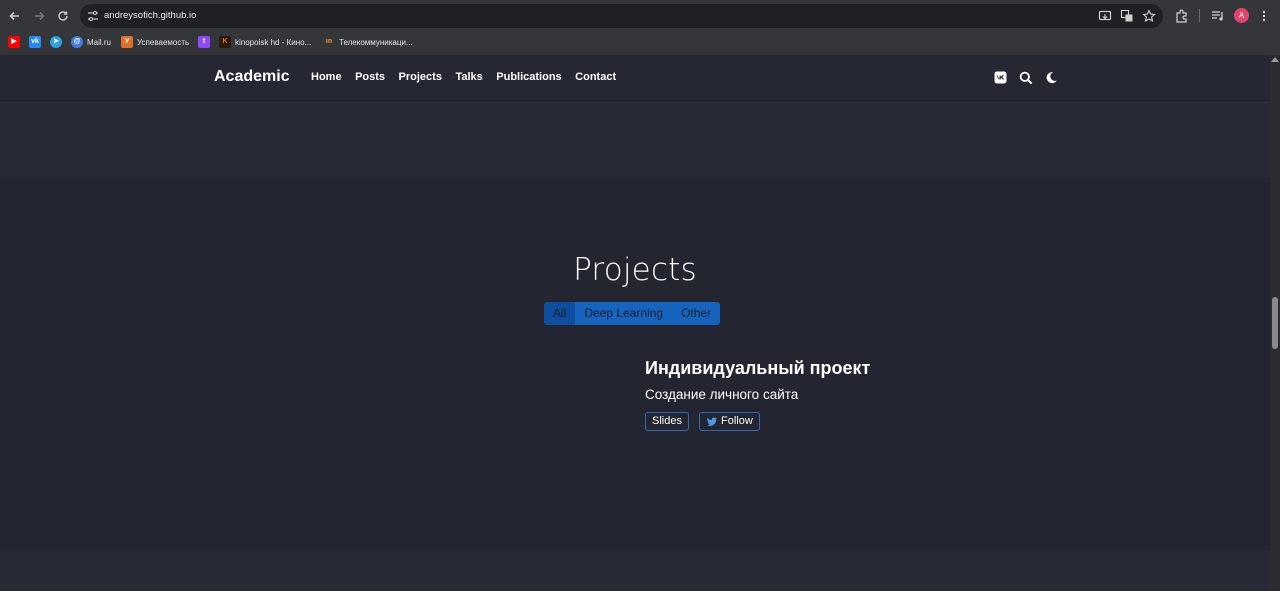 The width and height of the screenshot is (1280, 591). I want to click on install-app-icon, so click(1105, 16).